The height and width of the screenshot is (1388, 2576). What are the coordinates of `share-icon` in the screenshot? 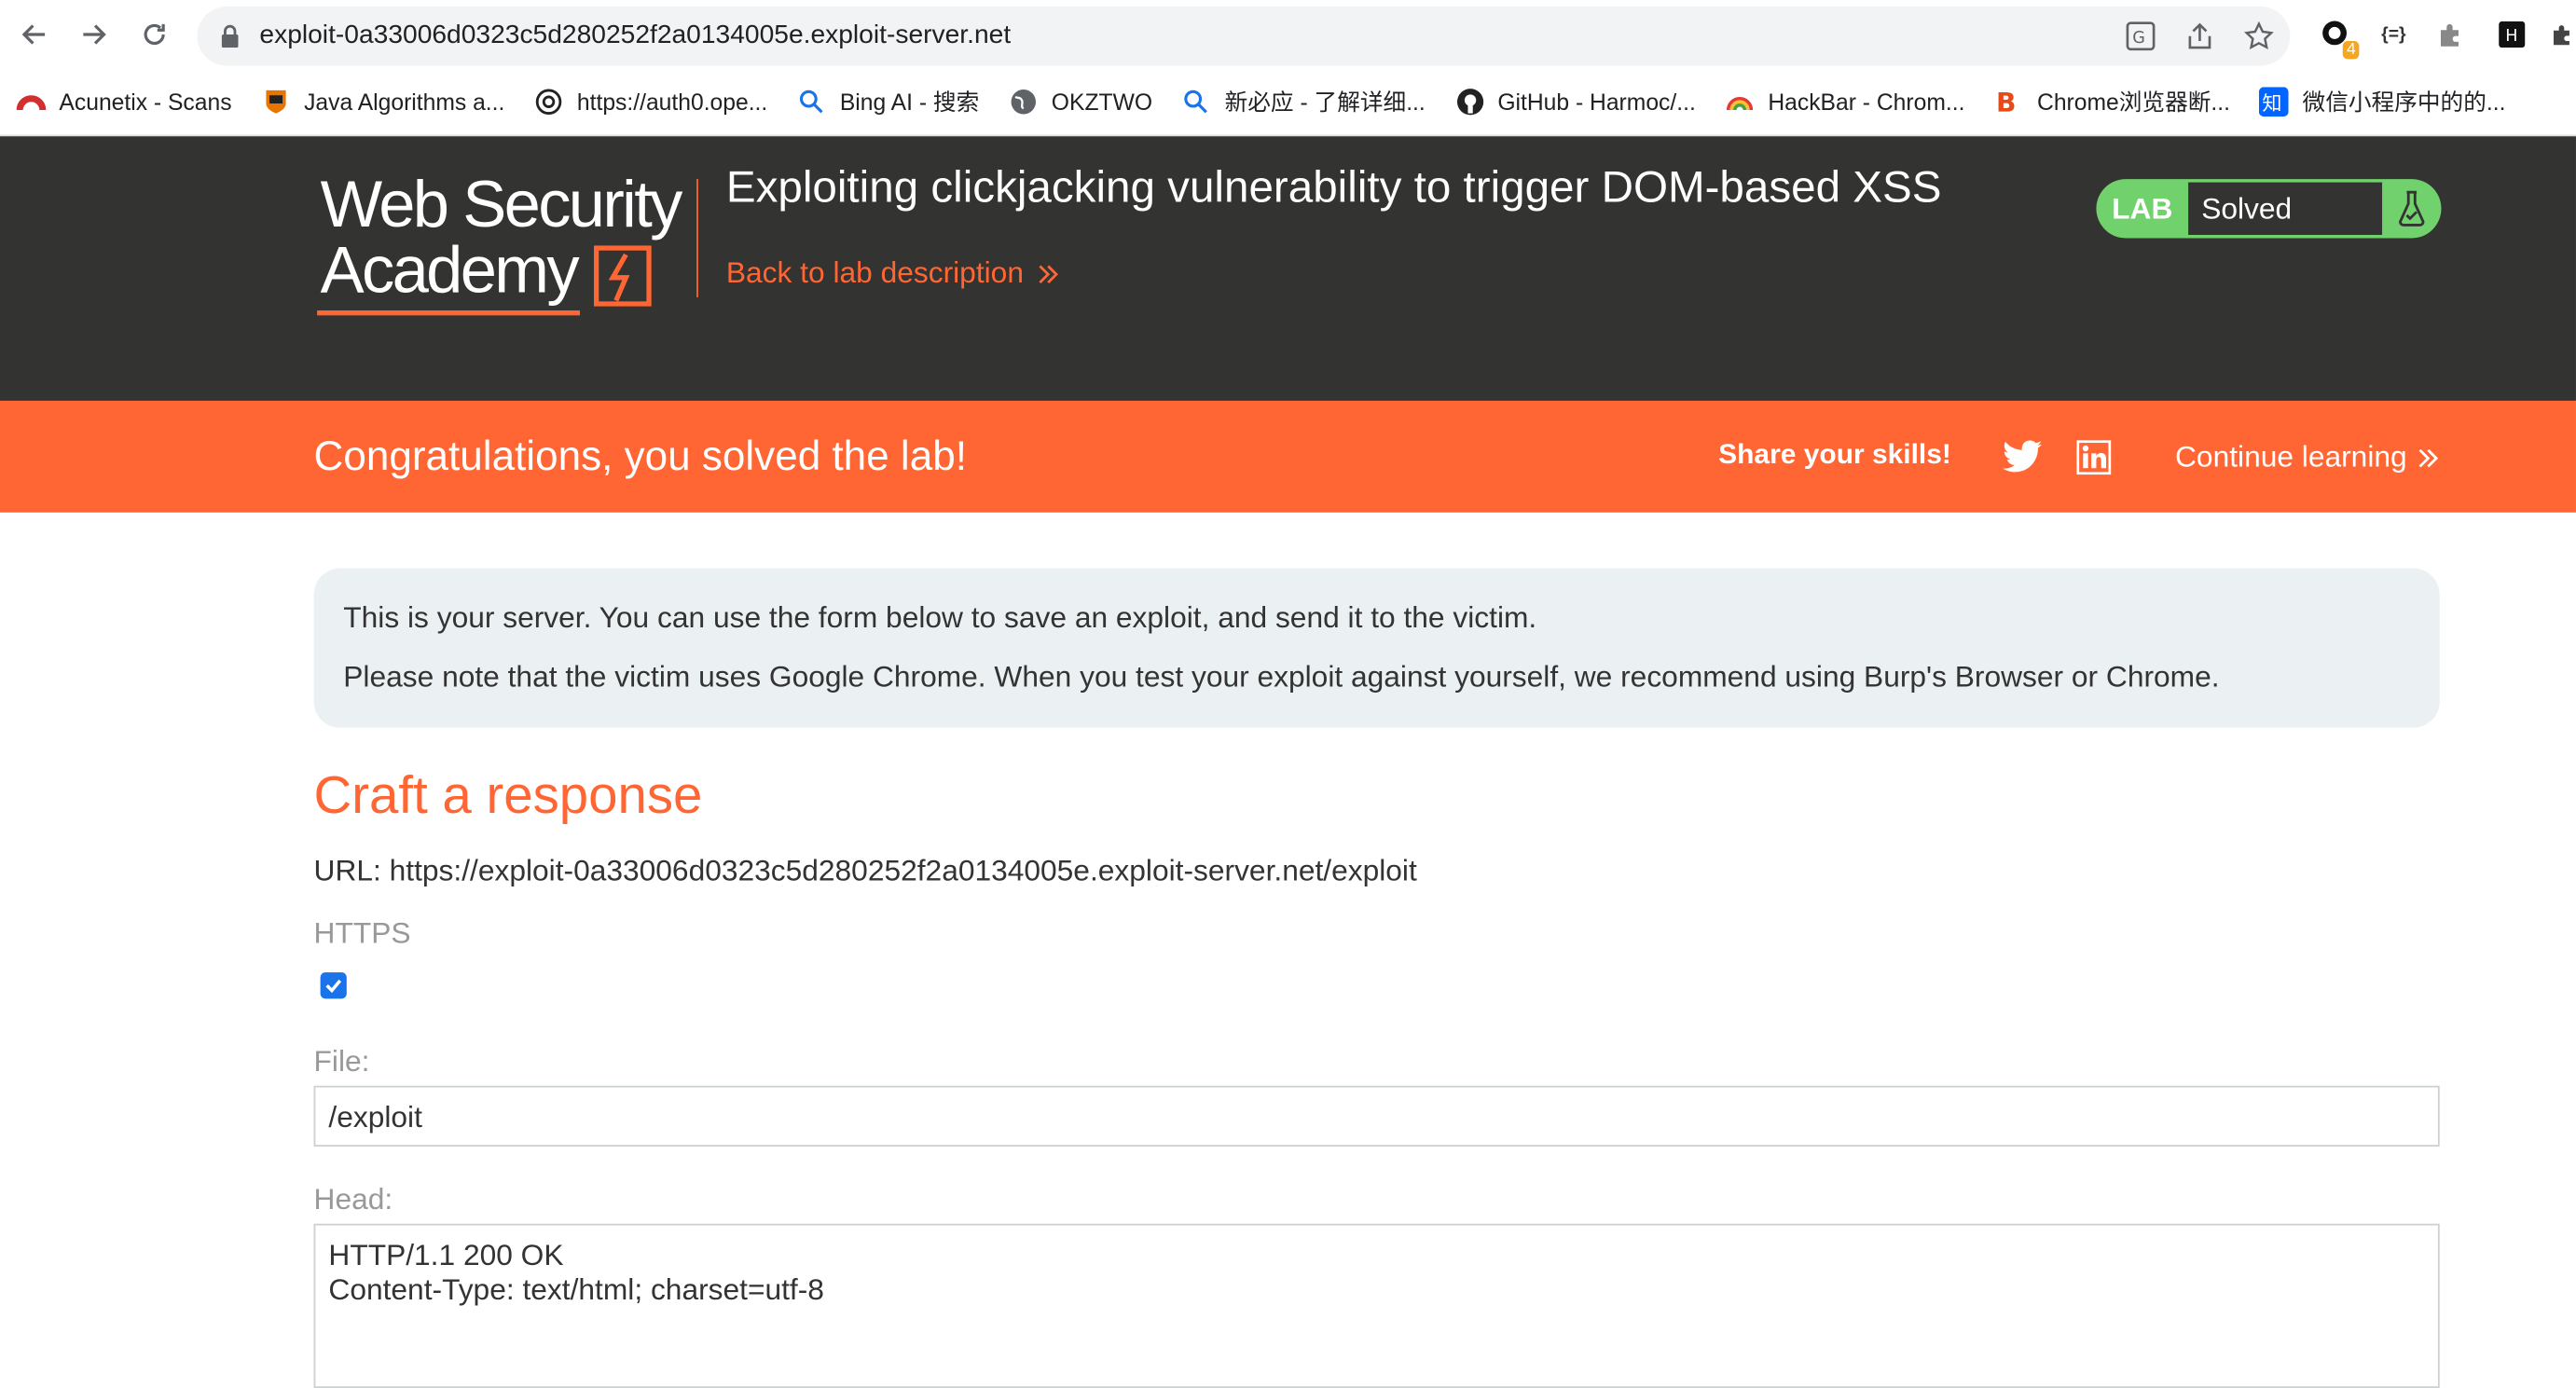 It's located at (2200, 36).